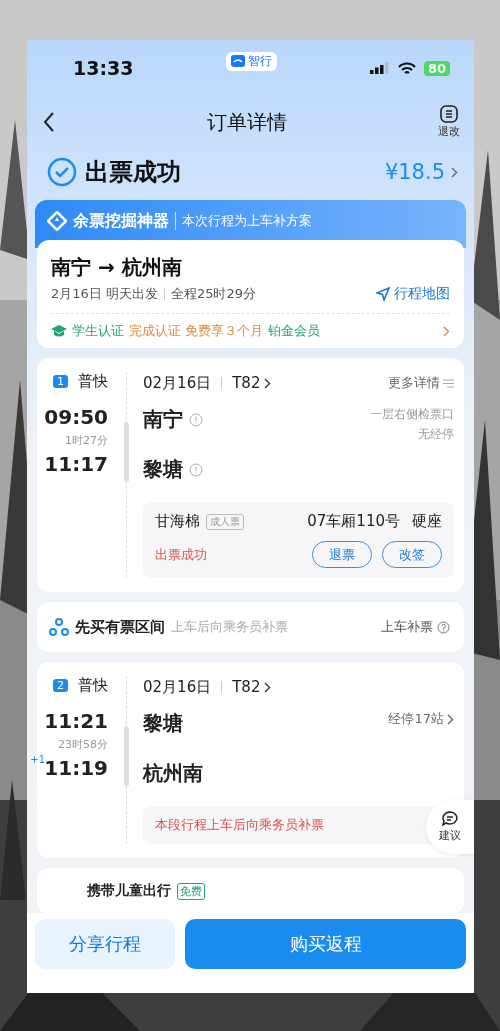  Describe the element at coordinates (246, 122) in the screenshot. I see `page-title: 订单详情` at that location.